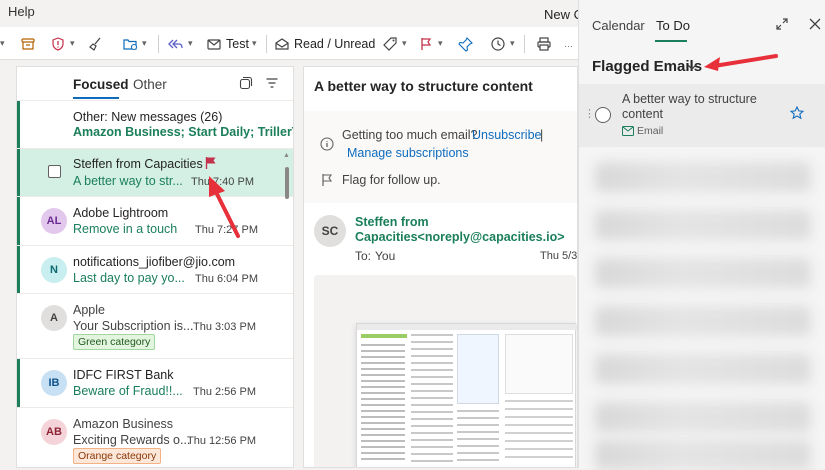 The image size is (825, 470). What do you see at coordinates (466, 395) in the screenshot?
I see `embedded-screenshot-image` at bounding box center [466, 395].